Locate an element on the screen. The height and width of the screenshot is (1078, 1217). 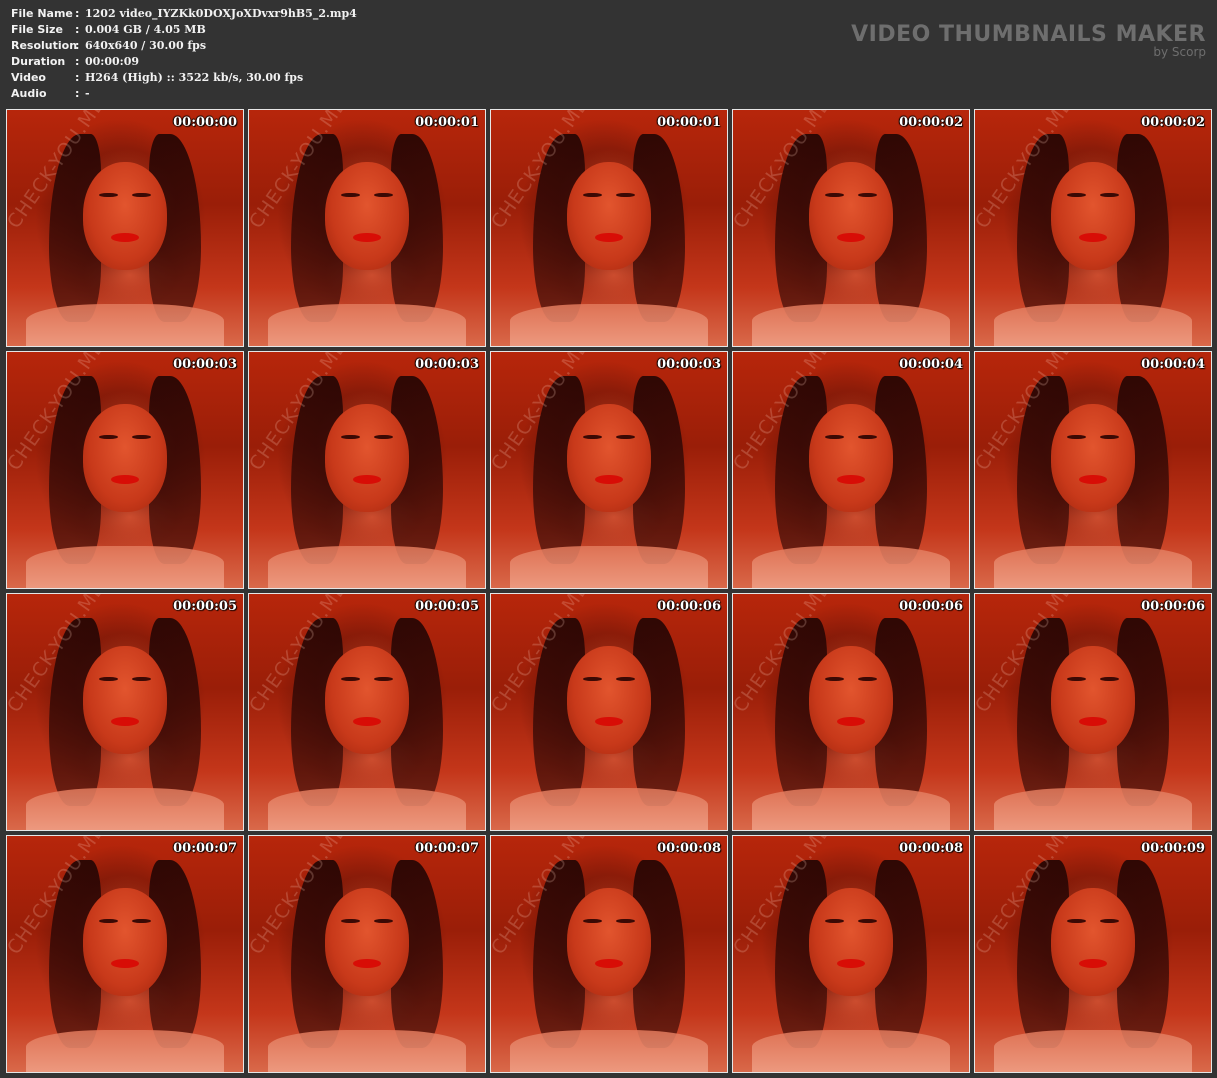
info-label: Audio is located at coordinates (29, 93).